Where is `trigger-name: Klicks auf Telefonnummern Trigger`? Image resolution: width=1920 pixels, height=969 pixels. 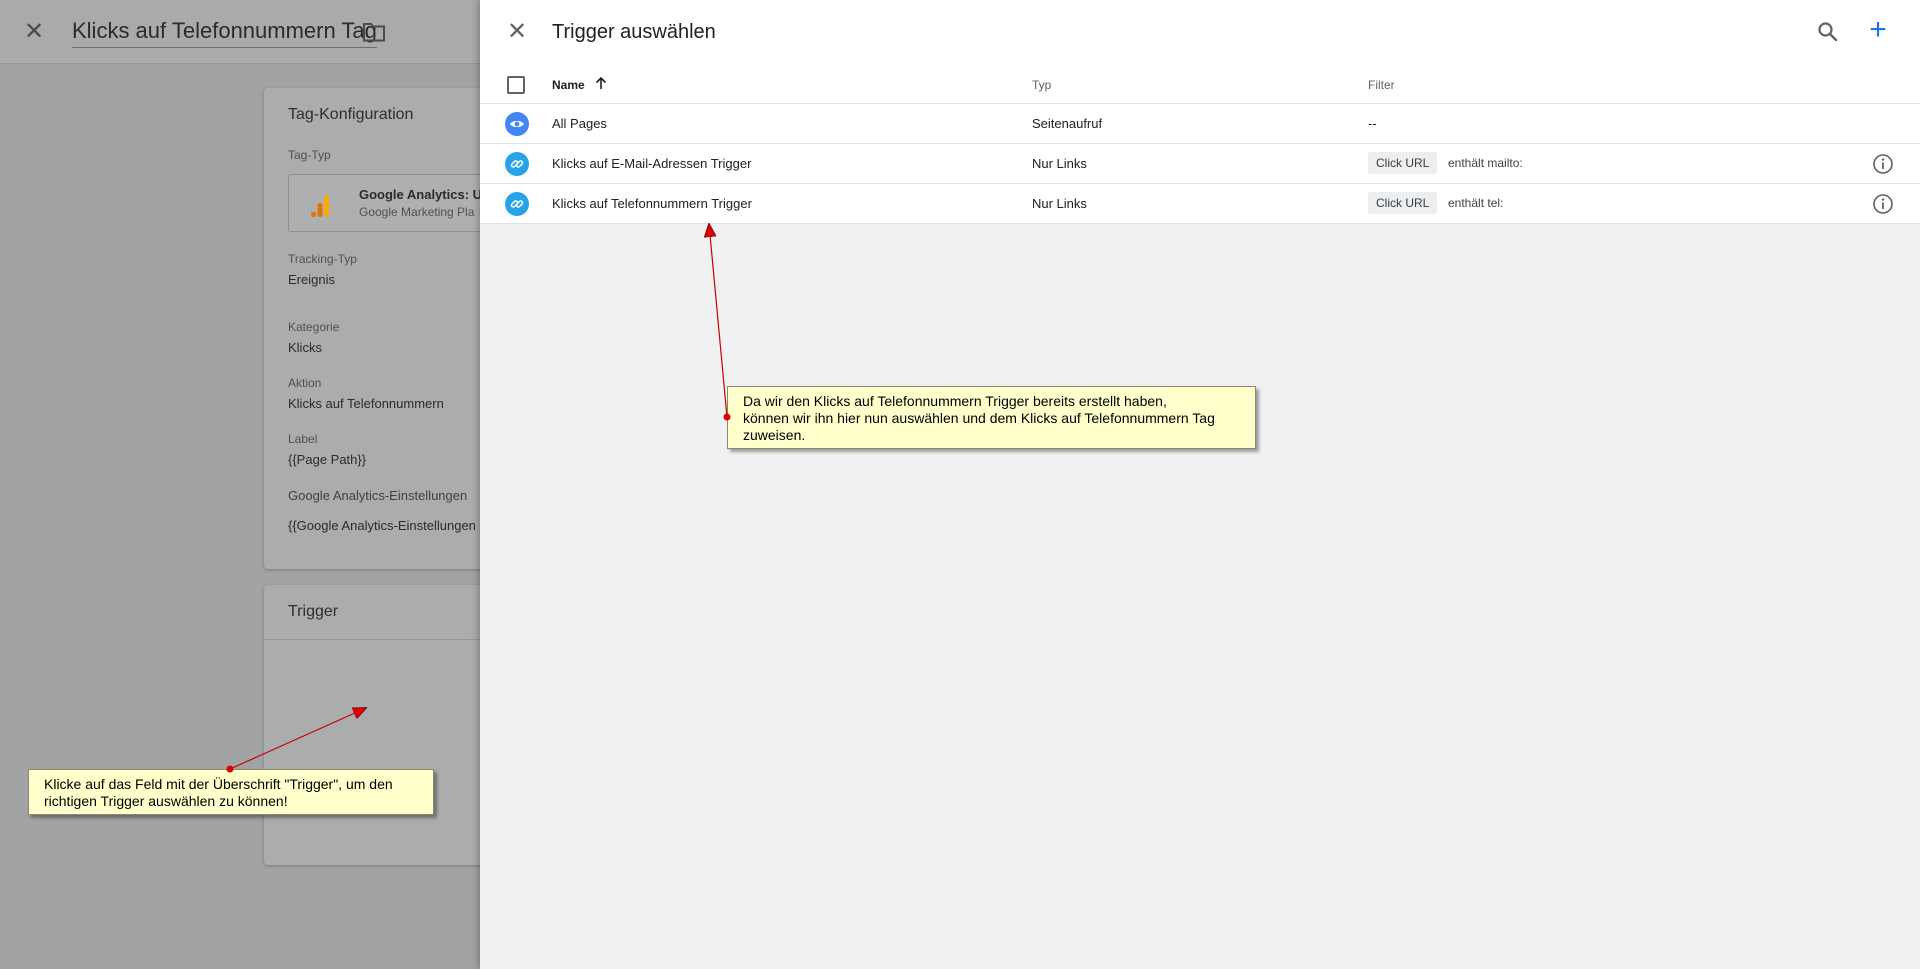 trigger-name: Klicks auf Telefonnummern Trigger is located at coordinates (652, 203).